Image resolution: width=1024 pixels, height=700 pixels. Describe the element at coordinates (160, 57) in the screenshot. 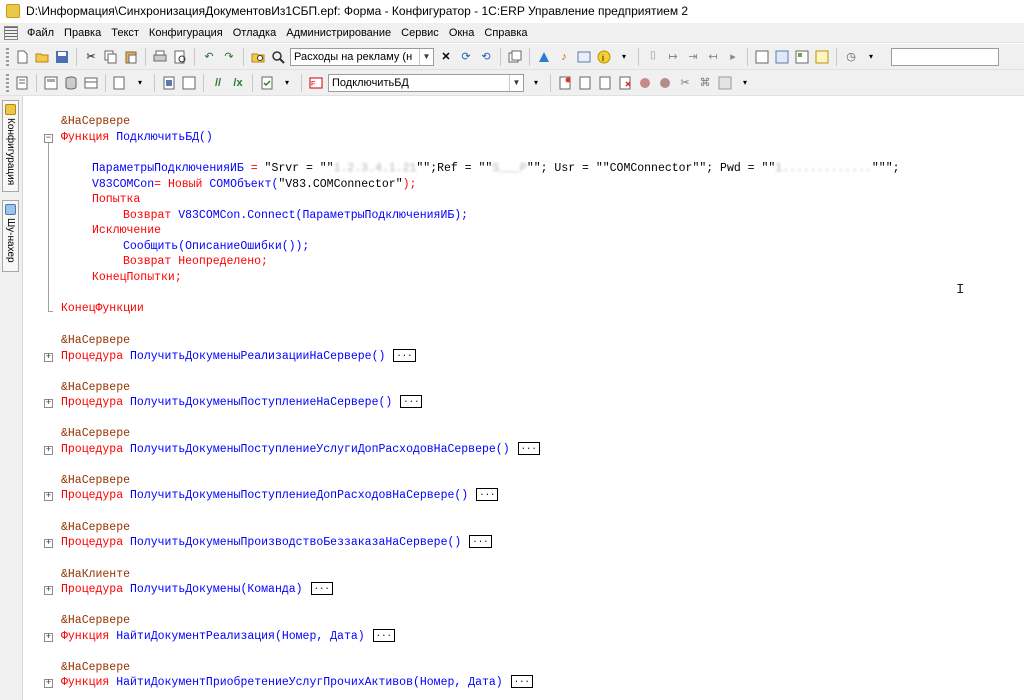

I see `print-icon` at that location.